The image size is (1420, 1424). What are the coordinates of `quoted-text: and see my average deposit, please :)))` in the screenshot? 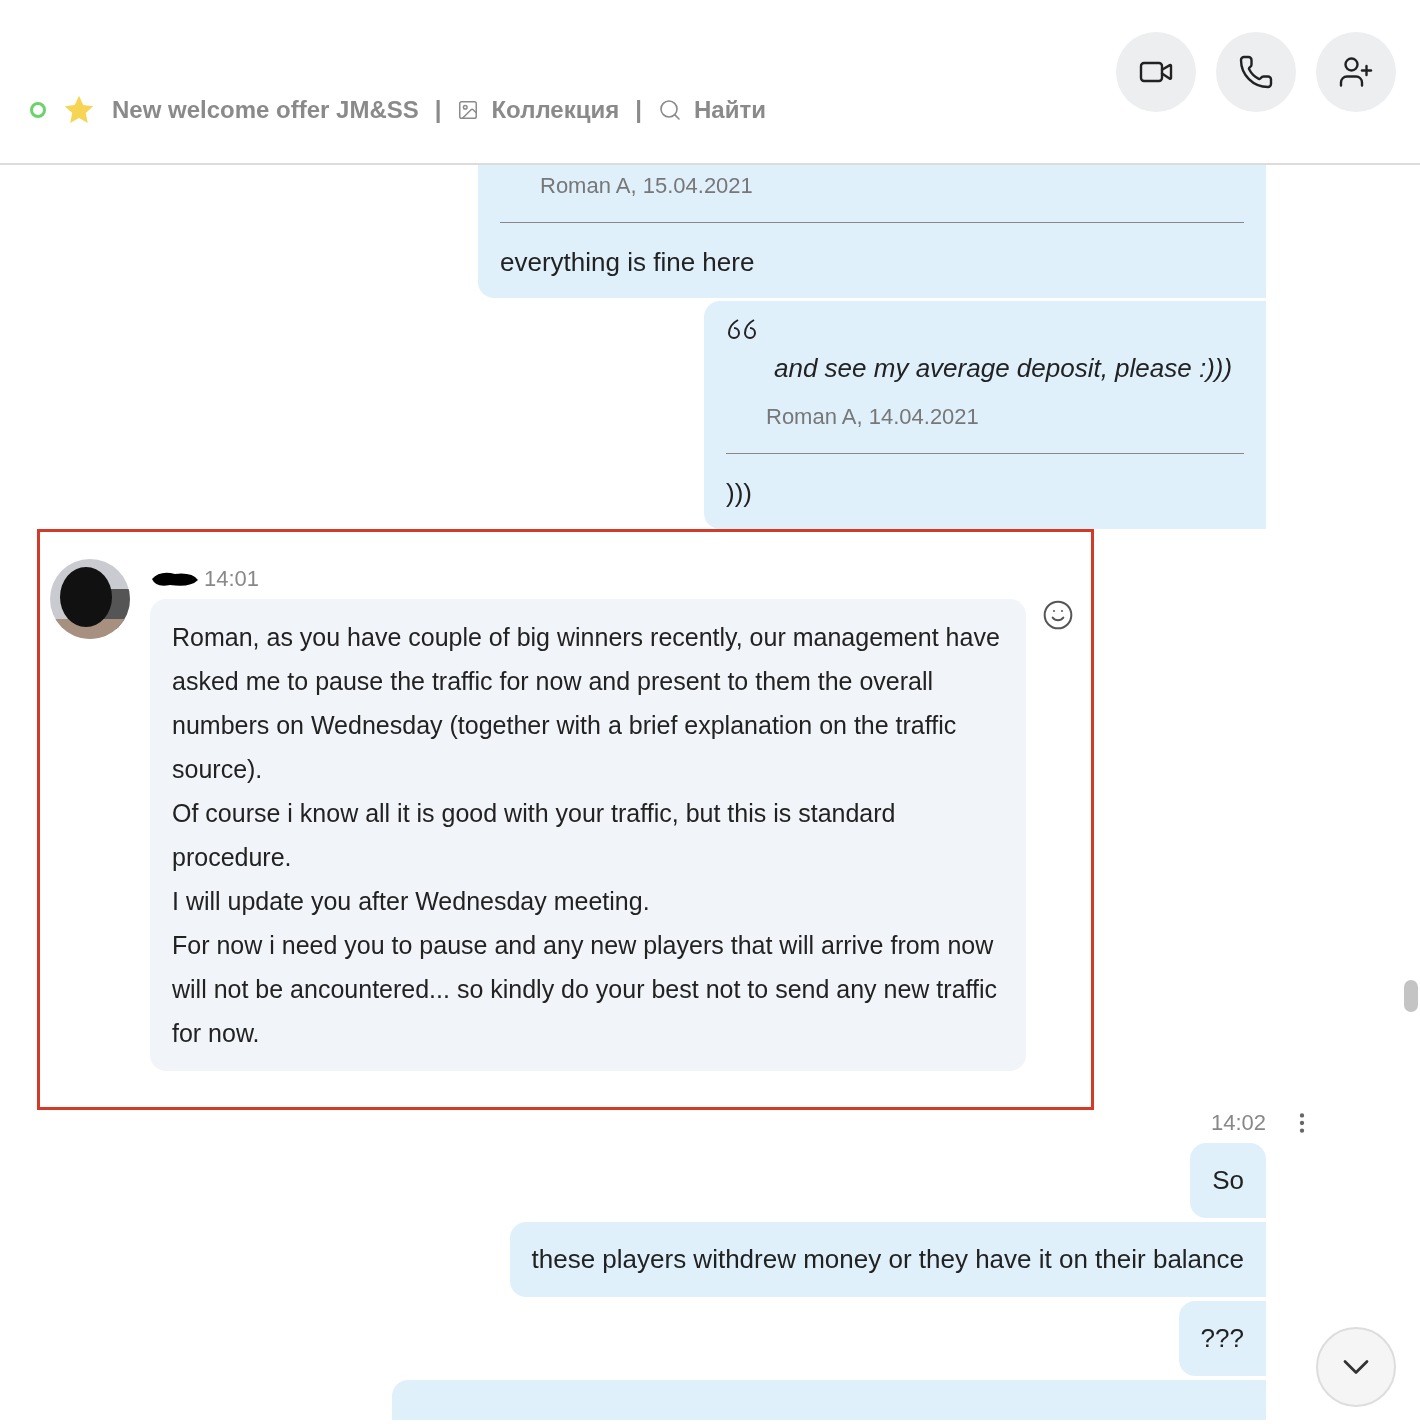 It's located at (1003, 368).